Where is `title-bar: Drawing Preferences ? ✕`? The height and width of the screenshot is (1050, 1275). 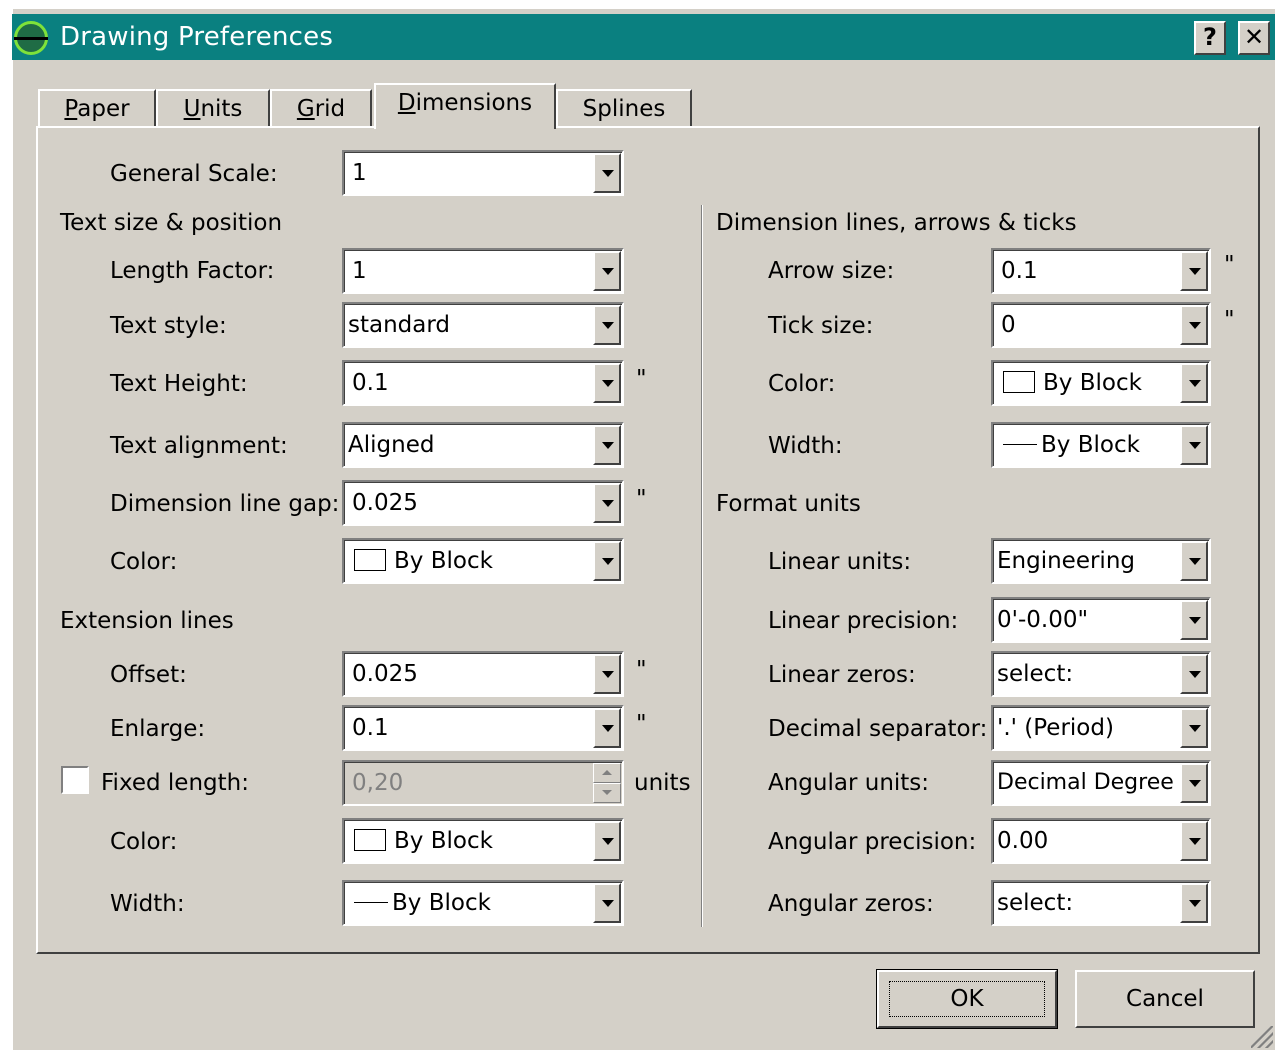 title-bar: Drawing Preferences ? ✕ is located at coordinates (643, 37).